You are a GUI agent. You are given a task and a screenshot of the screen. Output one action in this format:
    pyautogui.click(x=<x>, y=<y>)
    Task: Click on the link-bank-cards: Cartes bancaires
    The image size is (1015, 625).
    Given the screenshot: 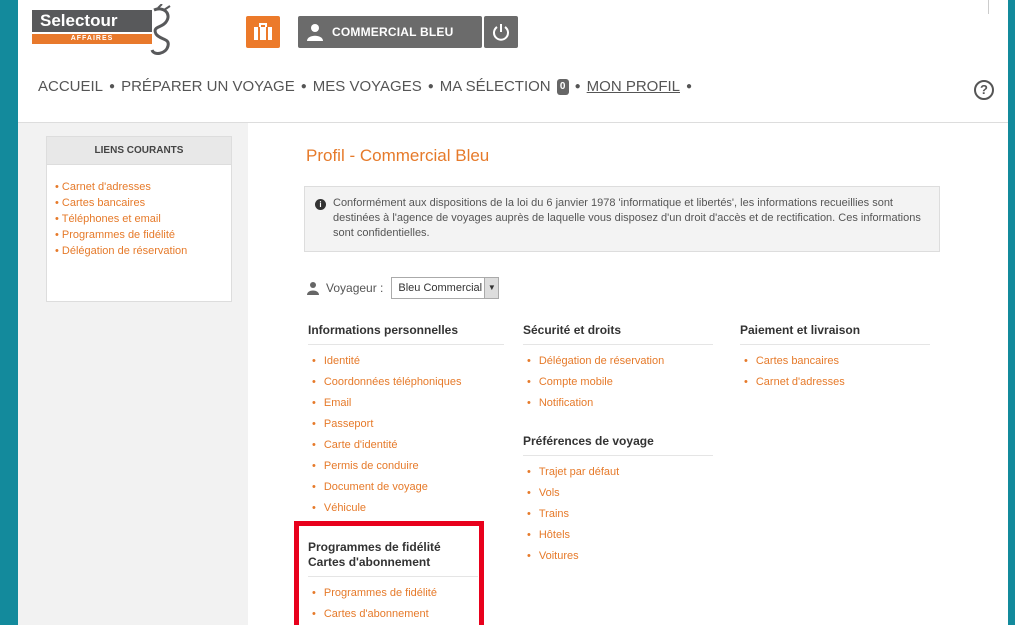 What is the action you would take?
    pyautogui.click(x=835, y=361)
    